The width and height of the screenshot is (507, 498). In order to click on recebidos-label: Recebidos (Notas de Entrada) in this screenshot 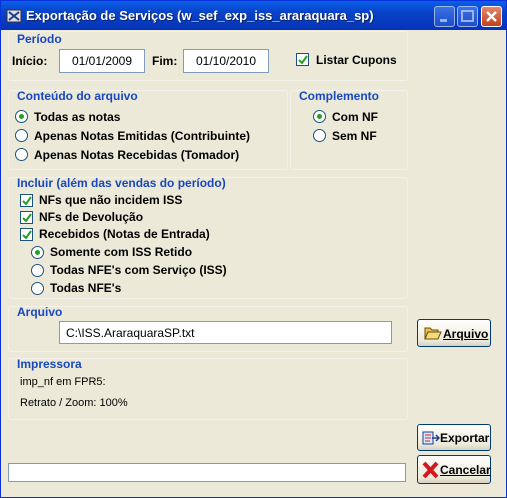, I will do `click(124, 234)`.